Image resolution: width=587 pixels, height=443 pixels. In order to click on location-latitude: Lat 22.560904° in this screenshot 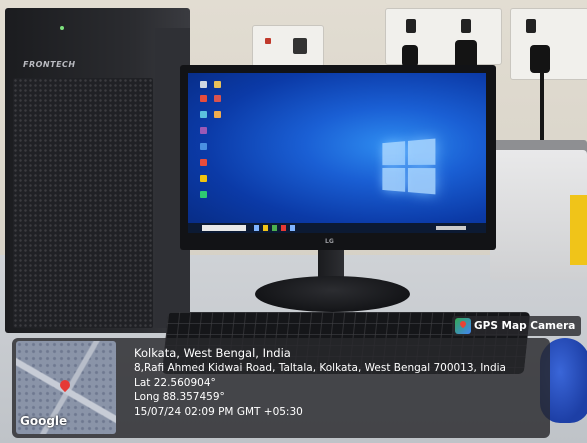, I will do `click(339, 383)`.